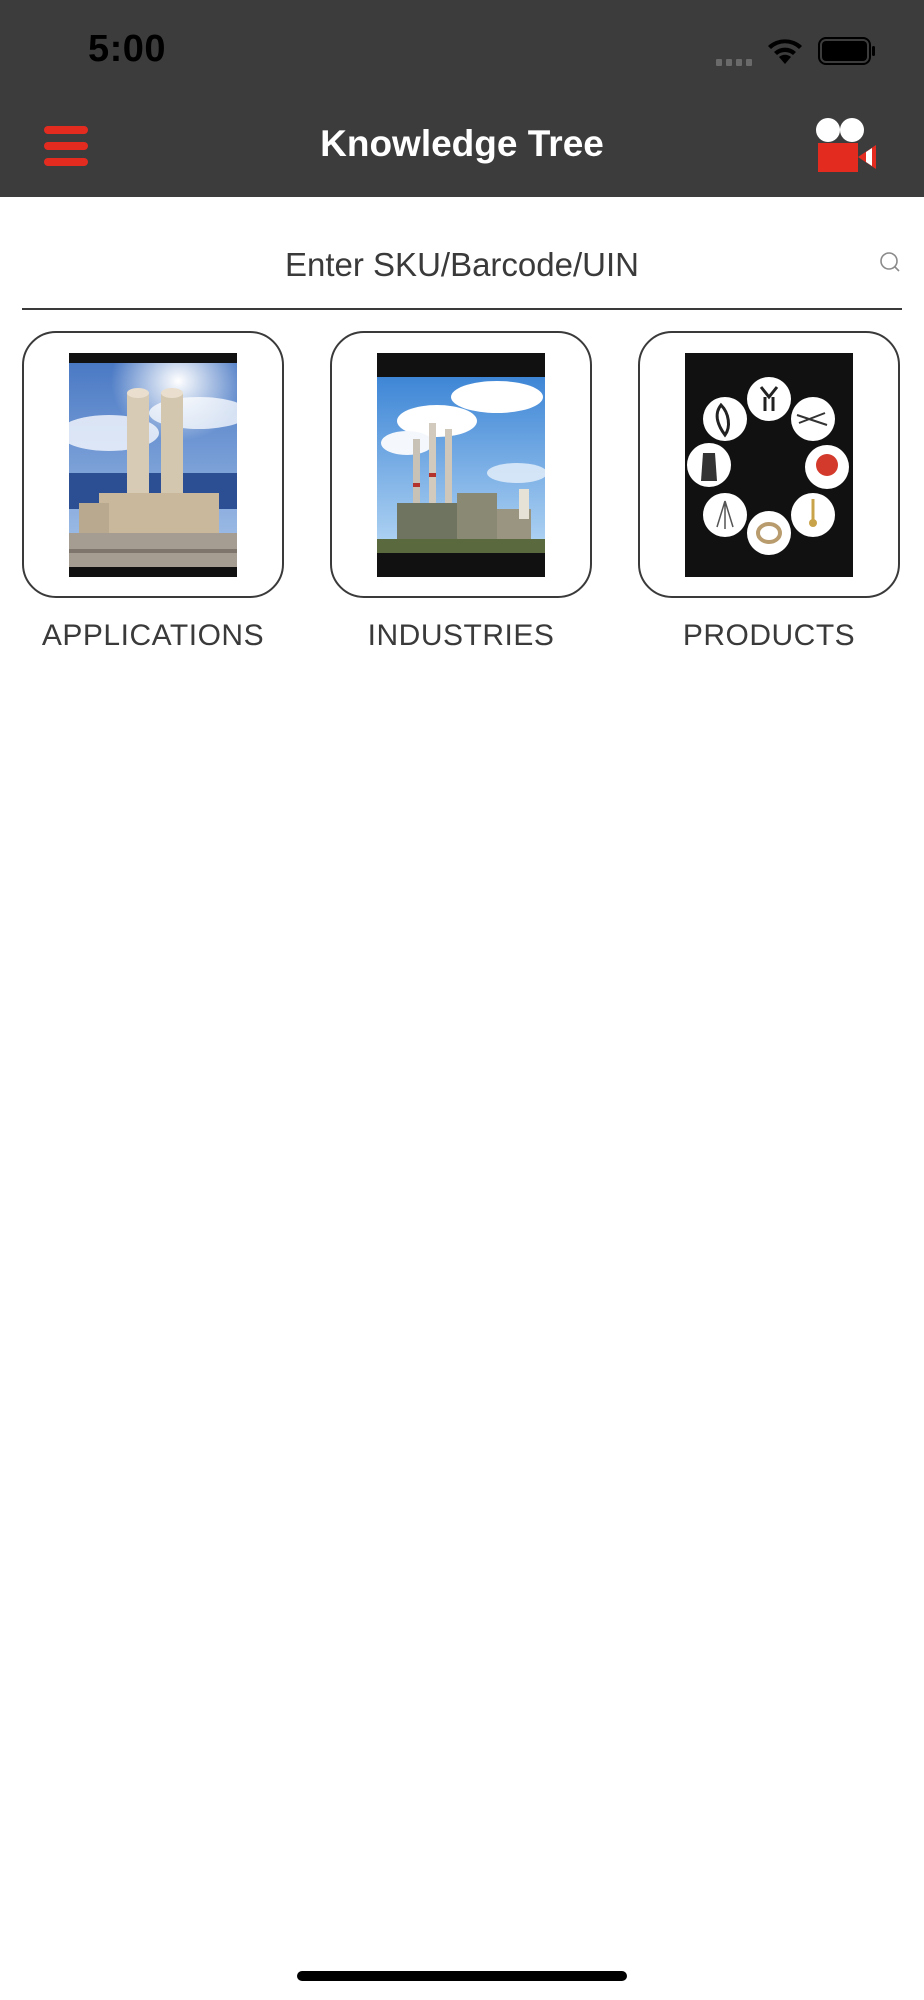 This screenshot has height=2000, width=924. I want to click on app-header: 5:00 Knowledge Tree, so click(462, 98).